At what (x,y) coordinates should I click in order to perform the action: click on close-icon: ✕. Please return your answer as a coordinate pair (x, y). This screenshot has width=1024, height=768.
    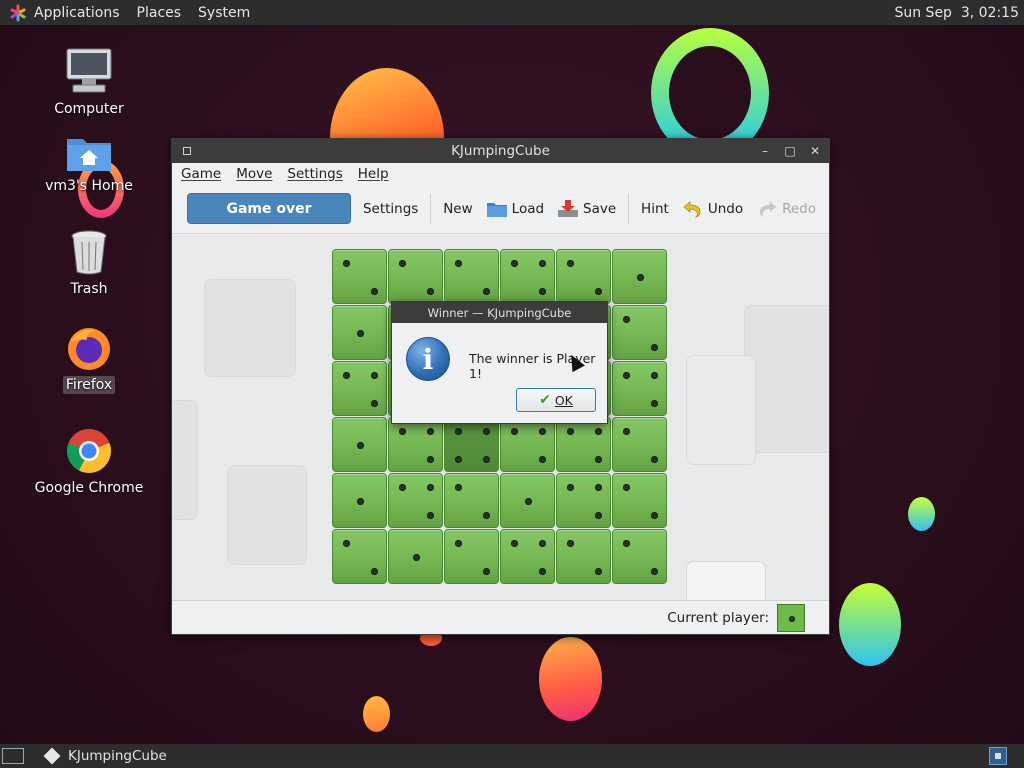
    Looking at the image, I should click on (815, 151).